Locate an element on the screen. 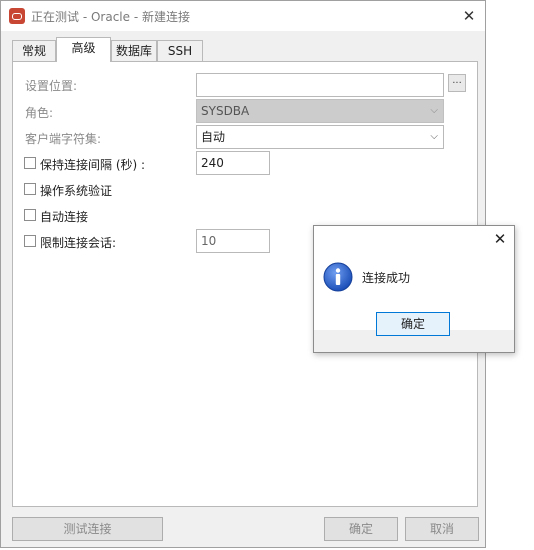 This screenshot has height=550, width=534. keepalive-label: 保持连接间隔 (秒) : is located at coordinates (93, 165).